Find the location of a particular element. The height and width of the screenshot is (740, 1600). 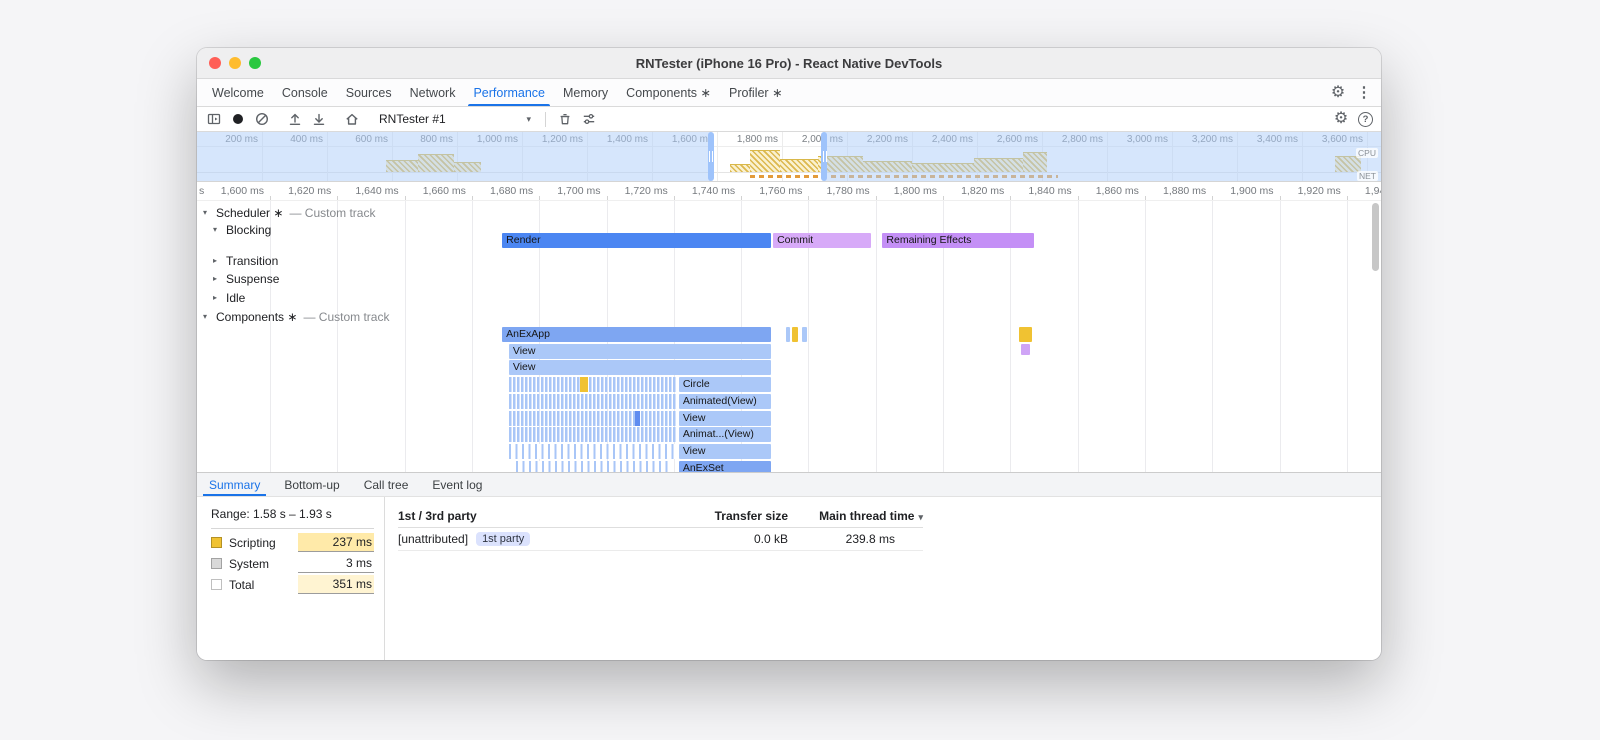

minimap-dim-left is located at coordinates (454, 156).